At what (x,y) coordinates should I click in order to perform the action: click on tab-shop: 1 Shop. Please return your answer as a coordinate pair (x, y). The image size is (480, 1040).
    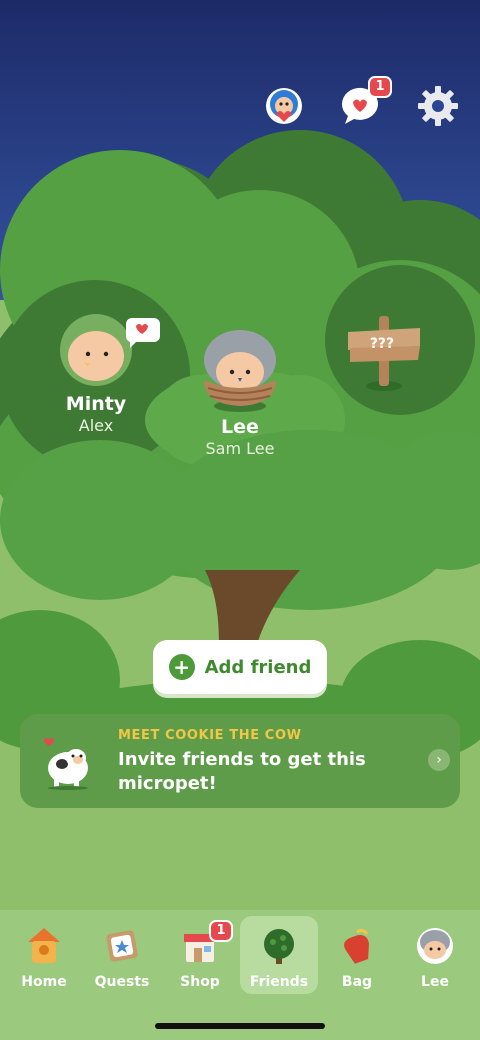
    Looking at the image, I should click on (200, 955).